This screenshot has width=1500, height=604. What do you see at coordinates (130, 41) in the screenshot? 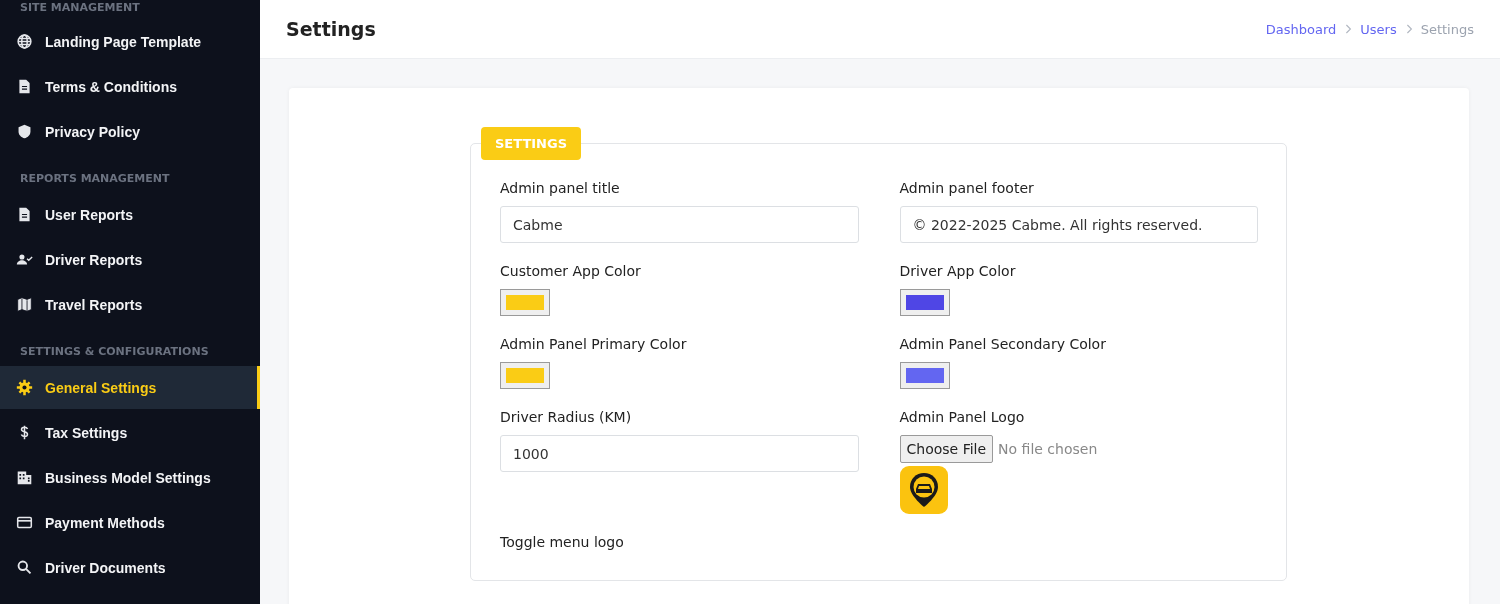
I see `sidebar-item: Landing Page Template` at bounding box center [130, 41].